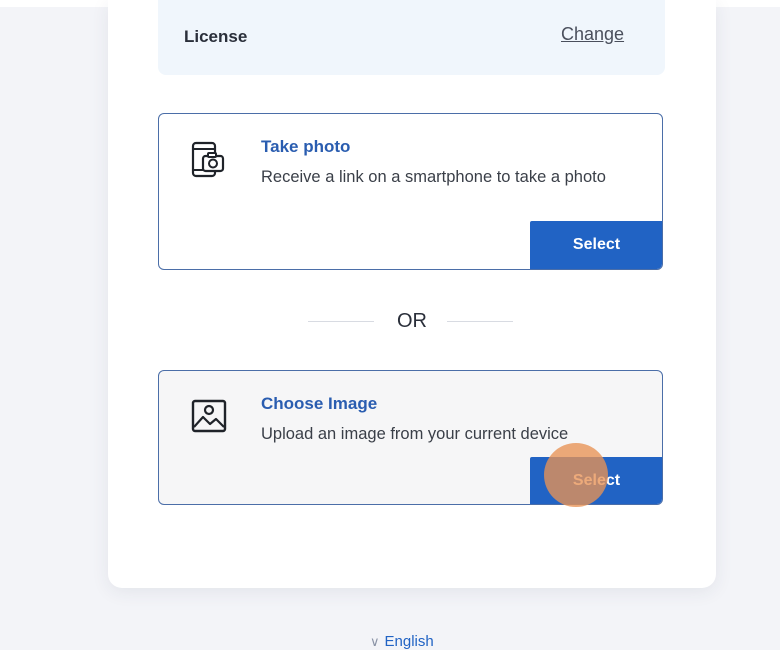 Image resolution: width=780 pixels, height=650 pixels. Describe the element at coordinates (209, 160) in the screenshot. I see `smartphone-camera-icon` at that location.